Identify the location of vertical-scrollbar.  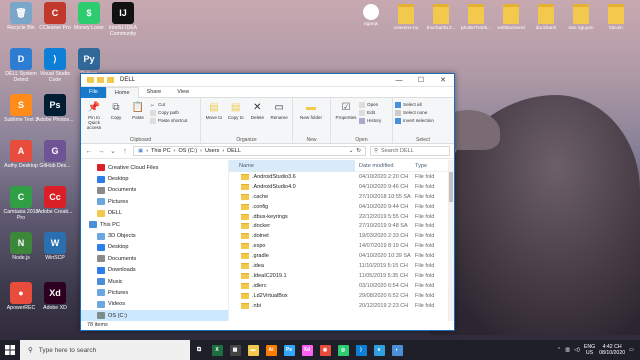
(451, 240).